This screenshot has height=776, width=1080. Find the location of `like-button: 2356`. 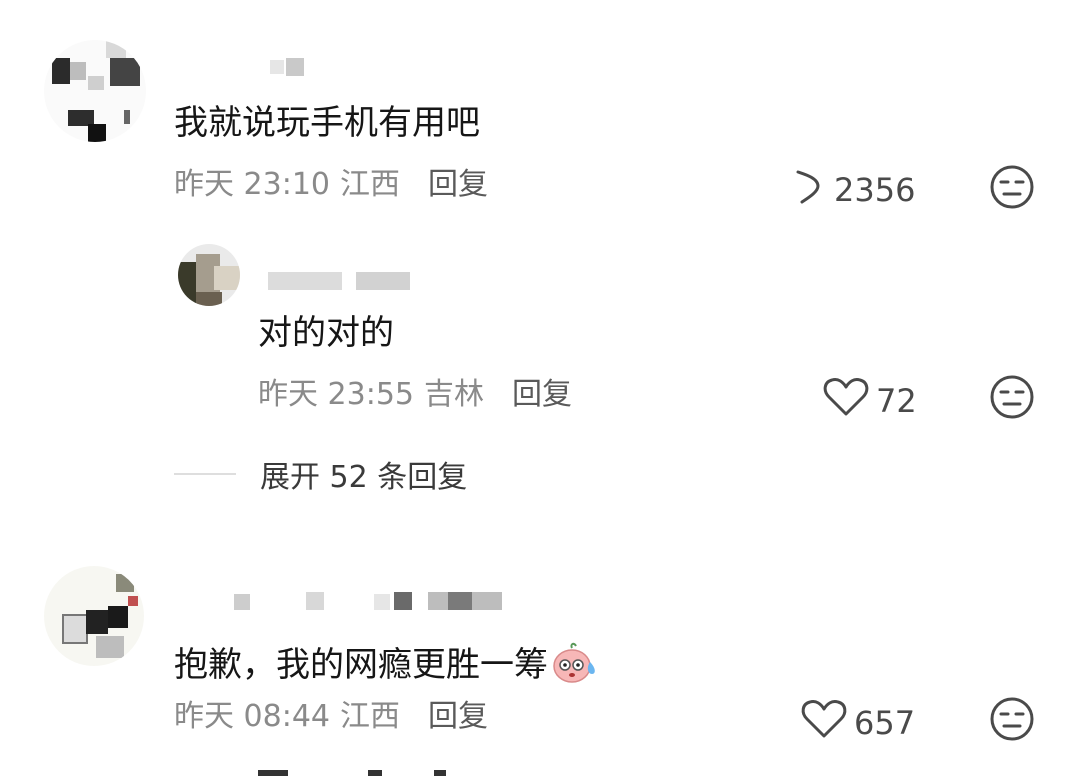

like-button: 2356 is located at coordinates (852, 190).